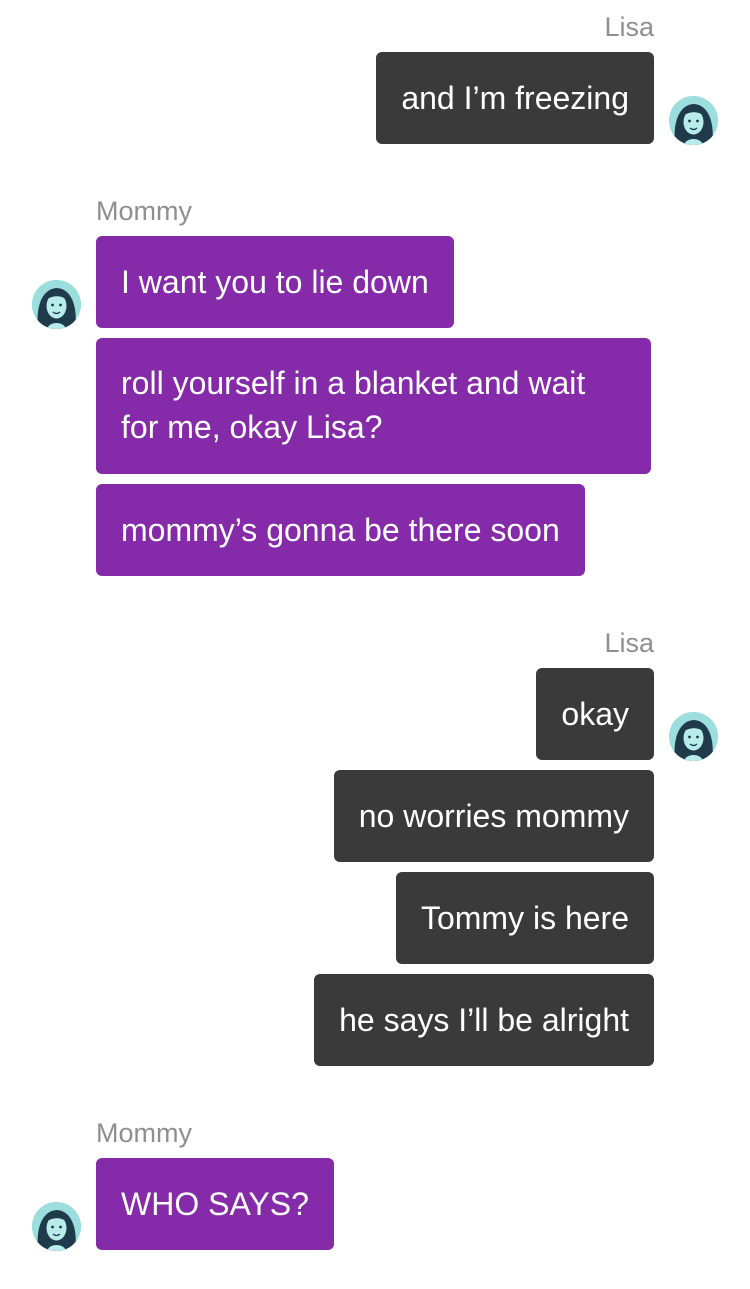 The height and width of the screenshot is (1289, 750). I want to click on message-bubble-outgoing: he says I’ll be alright, so click(484, 1020).